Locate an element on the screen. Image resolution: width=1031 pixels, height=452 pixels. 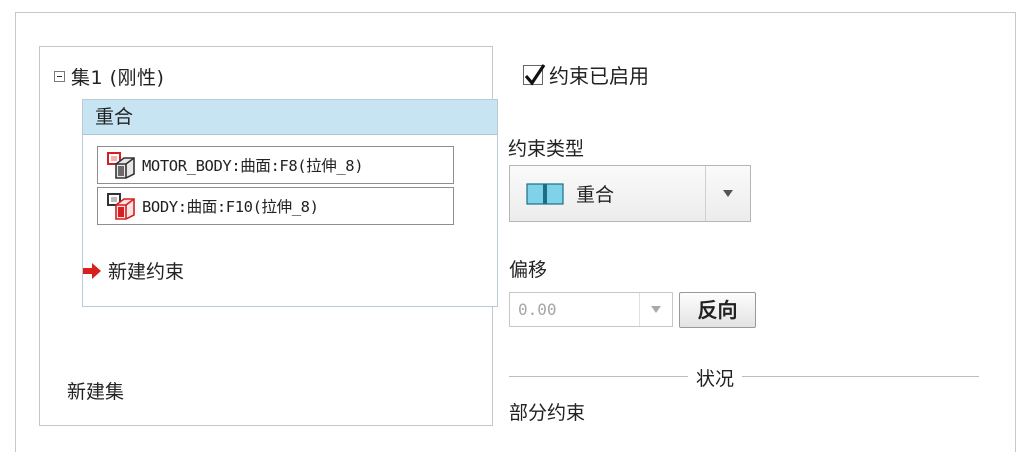
offset-dropdown-arrow-icon is located at coordinates (655, 309).